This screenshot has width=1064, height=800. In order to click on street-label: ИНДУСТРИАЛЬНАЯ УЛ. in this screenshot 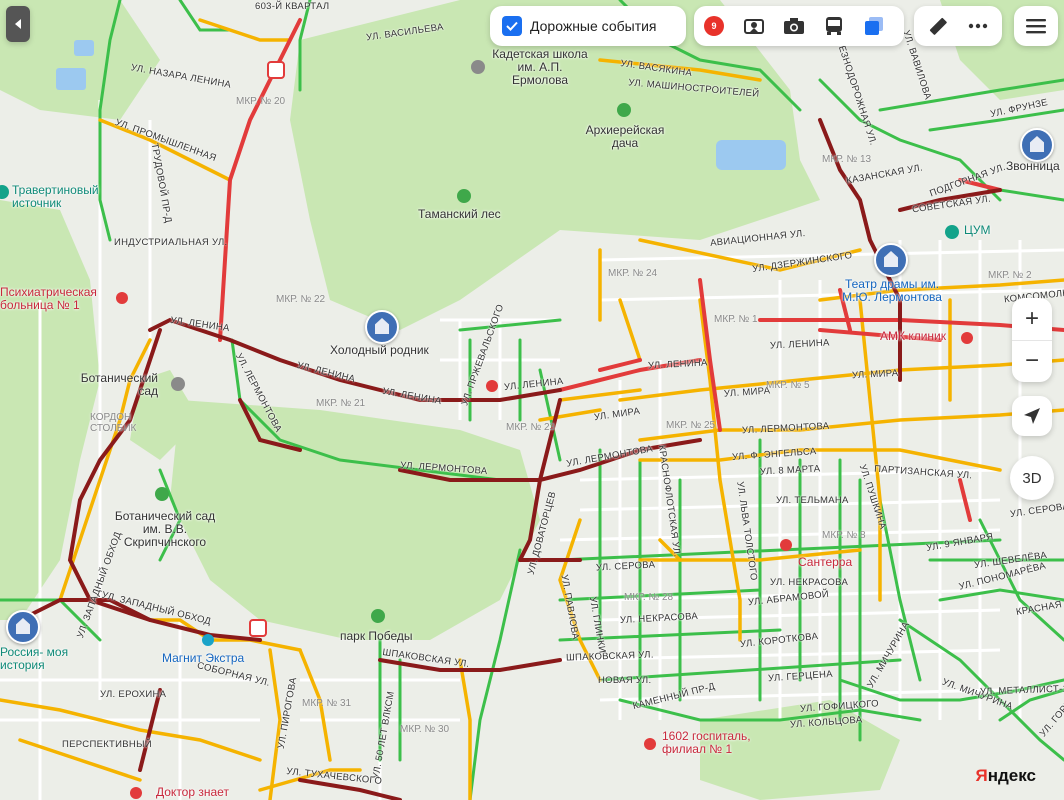, I will do `click(171, 242)`.